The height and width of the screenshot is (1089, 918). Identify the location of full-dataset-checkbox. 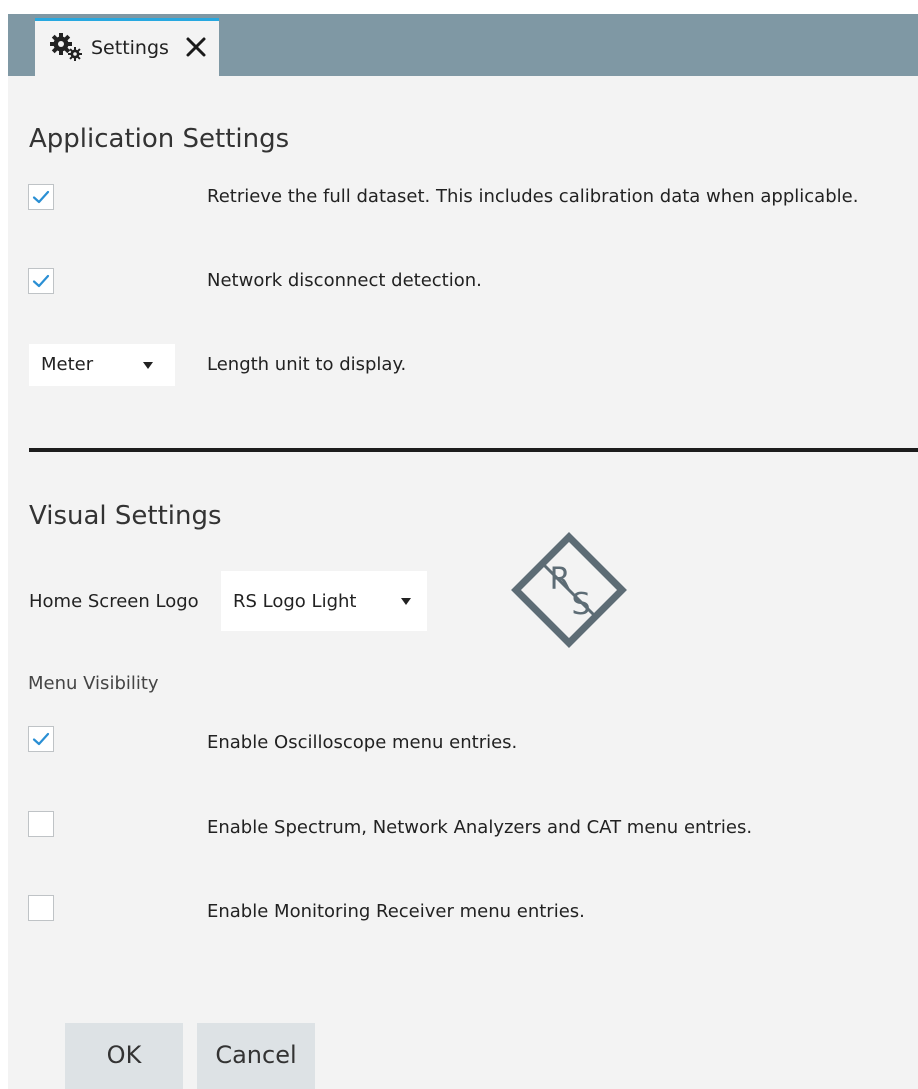
(41, 197).